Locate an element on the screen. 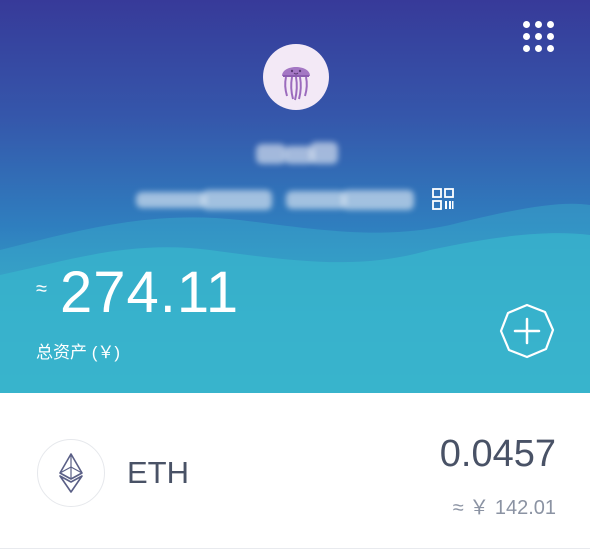 The image size is (590, 555). add-asset-icon is located at coordinates (527, 331).